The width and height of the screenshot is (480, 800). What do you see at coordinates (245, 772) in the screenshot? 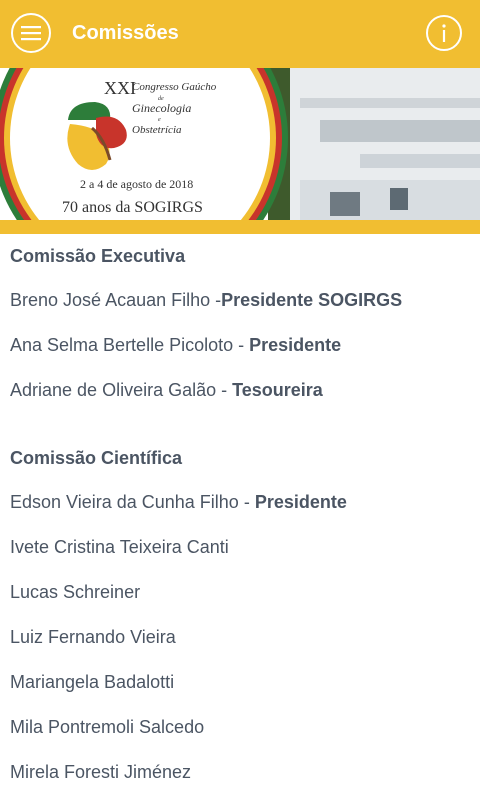
I see `list-item: Mirela Foresti Jiménez` at bounding box center [245, 772].